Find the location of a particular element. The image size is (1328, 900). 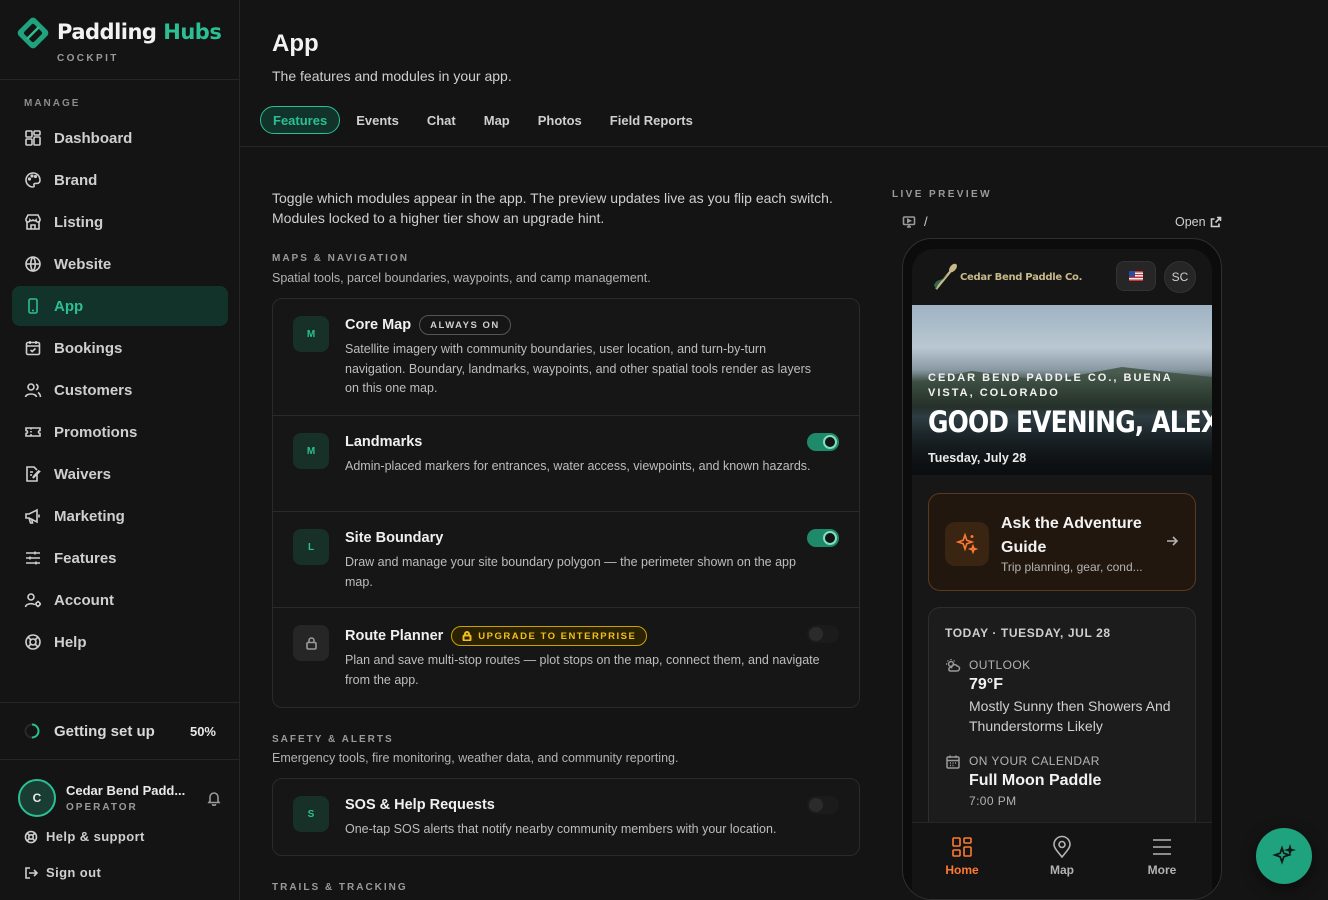

sidebar-item-bookings: Bookings is located at coordinates (120, 348).